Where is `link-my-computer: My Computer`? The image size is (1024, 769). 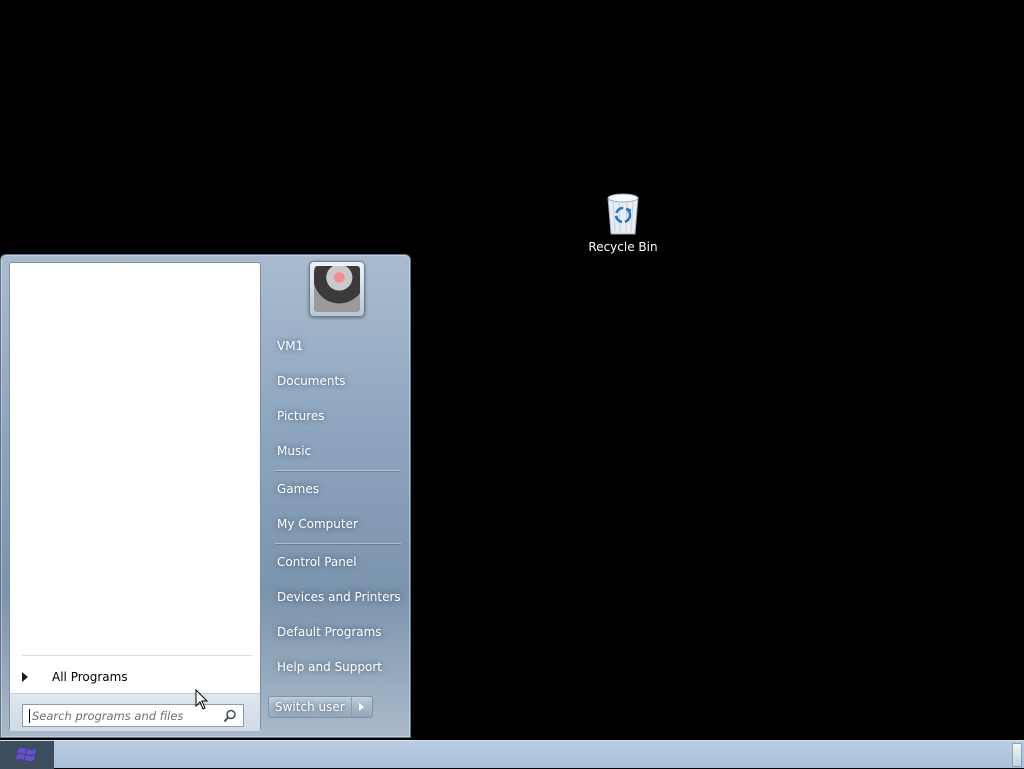 link-my-computer: My Computer is located at coordinates (335, 524).